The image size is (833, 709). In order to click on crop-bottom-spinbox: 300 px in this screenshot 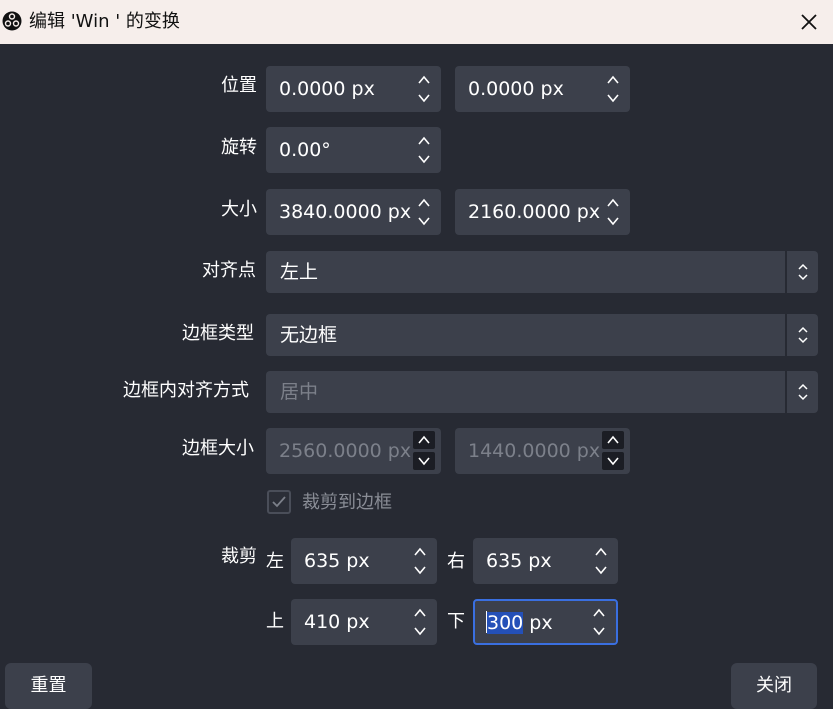, I will do `click(545, 622)`.